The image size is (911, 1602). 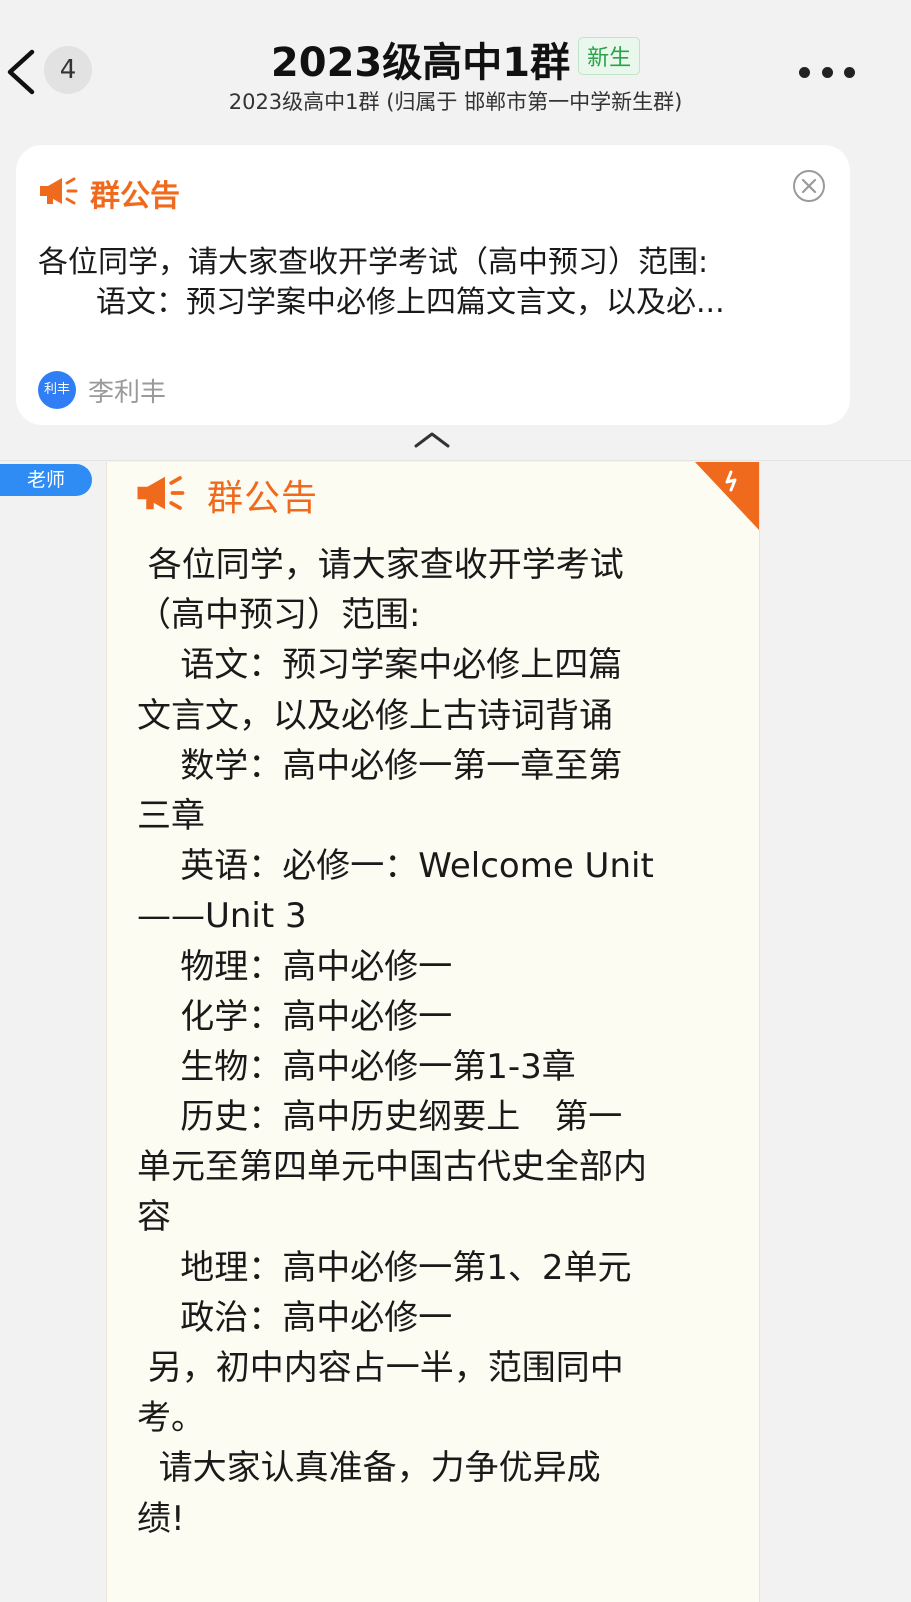 I want to click on announcement-line: 英语：必修一：Welcome Unit, so click(x=395, y=866).